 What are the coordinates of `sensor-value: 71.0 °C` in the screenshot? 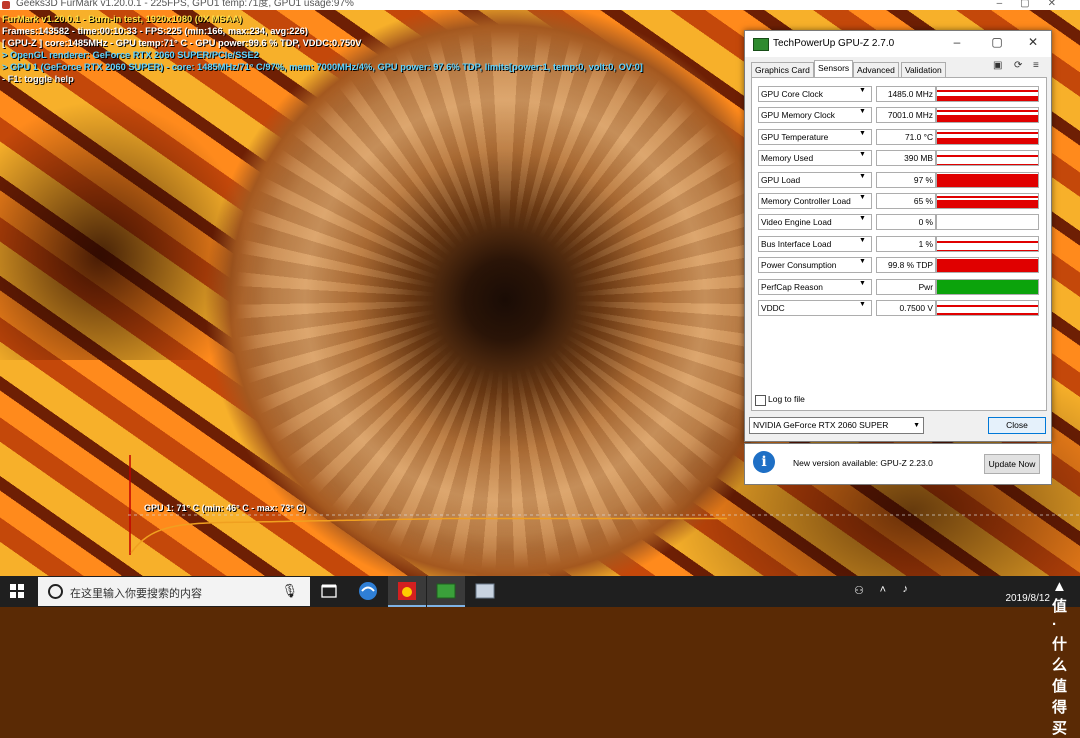 It's located at (906, 136).